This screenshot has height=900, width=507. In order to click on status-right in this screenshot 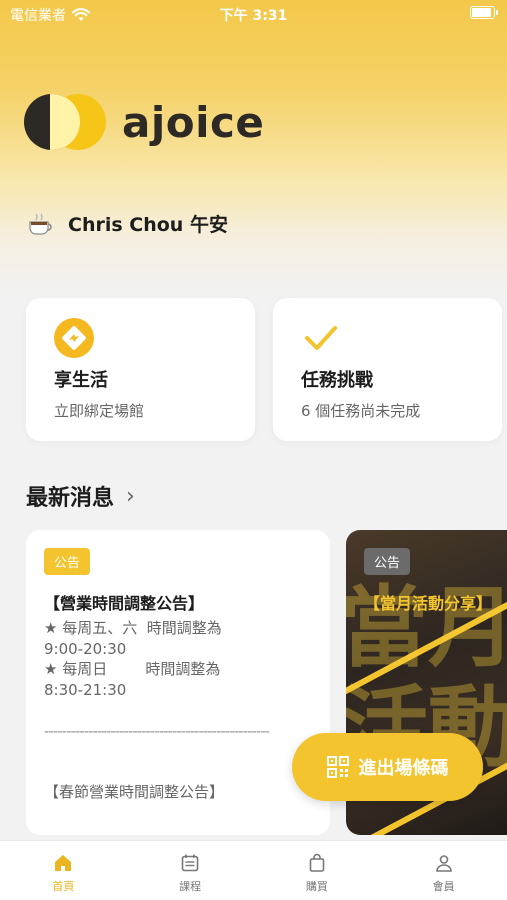, I will do `click(484, 12)`.